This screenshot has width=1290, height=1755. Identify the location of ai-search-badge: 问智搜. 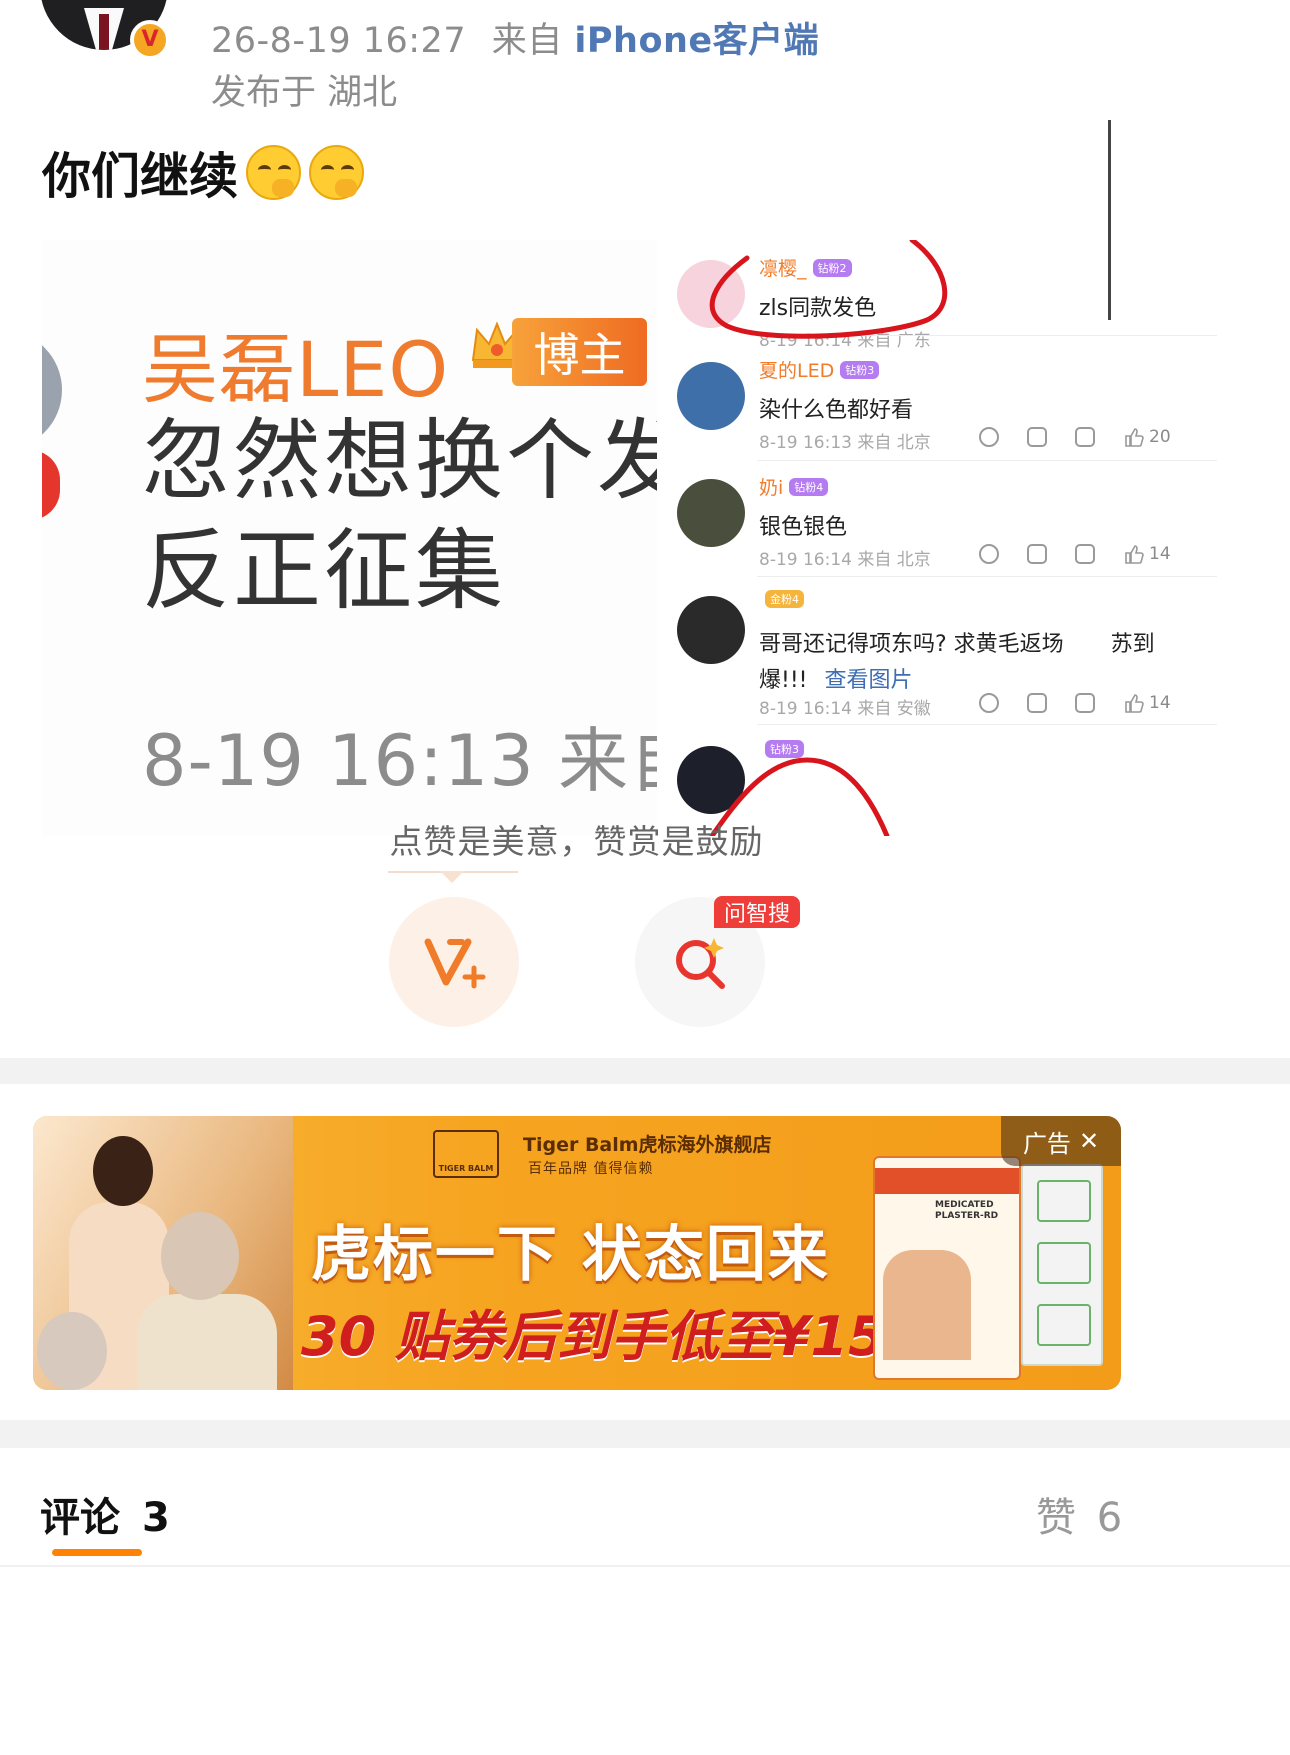
(757, 912).